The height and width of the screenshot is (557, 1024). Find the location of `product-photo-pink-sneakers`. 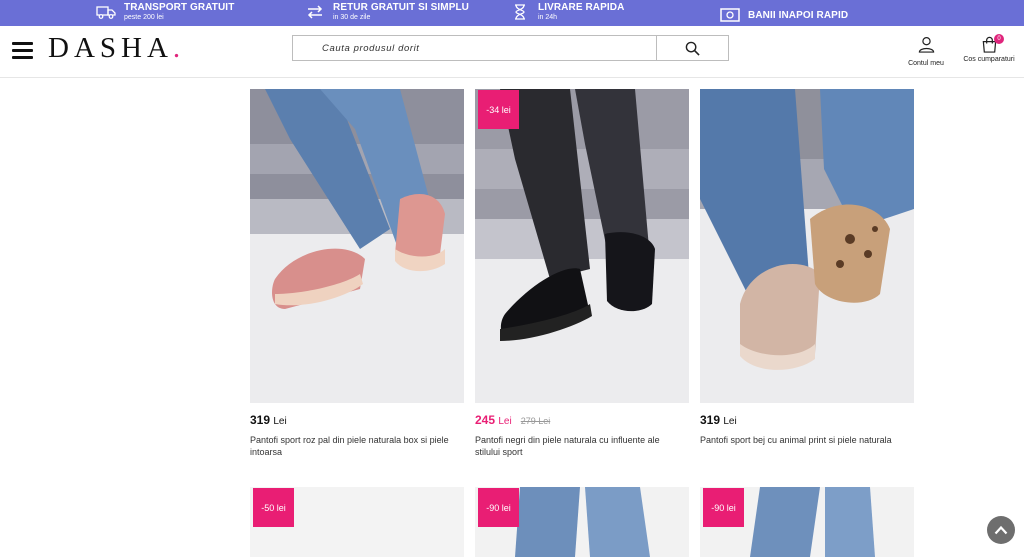

product-photo-pink-sneakers is located at coordinates (357, 246).